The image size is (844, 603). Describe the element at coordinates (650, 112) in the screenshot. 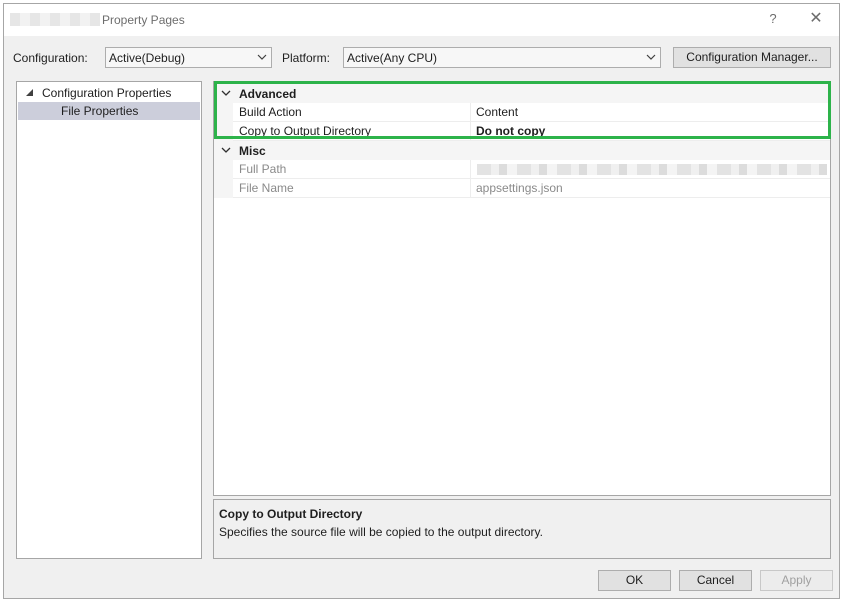

I see `property-value-cell: Content` at that location.